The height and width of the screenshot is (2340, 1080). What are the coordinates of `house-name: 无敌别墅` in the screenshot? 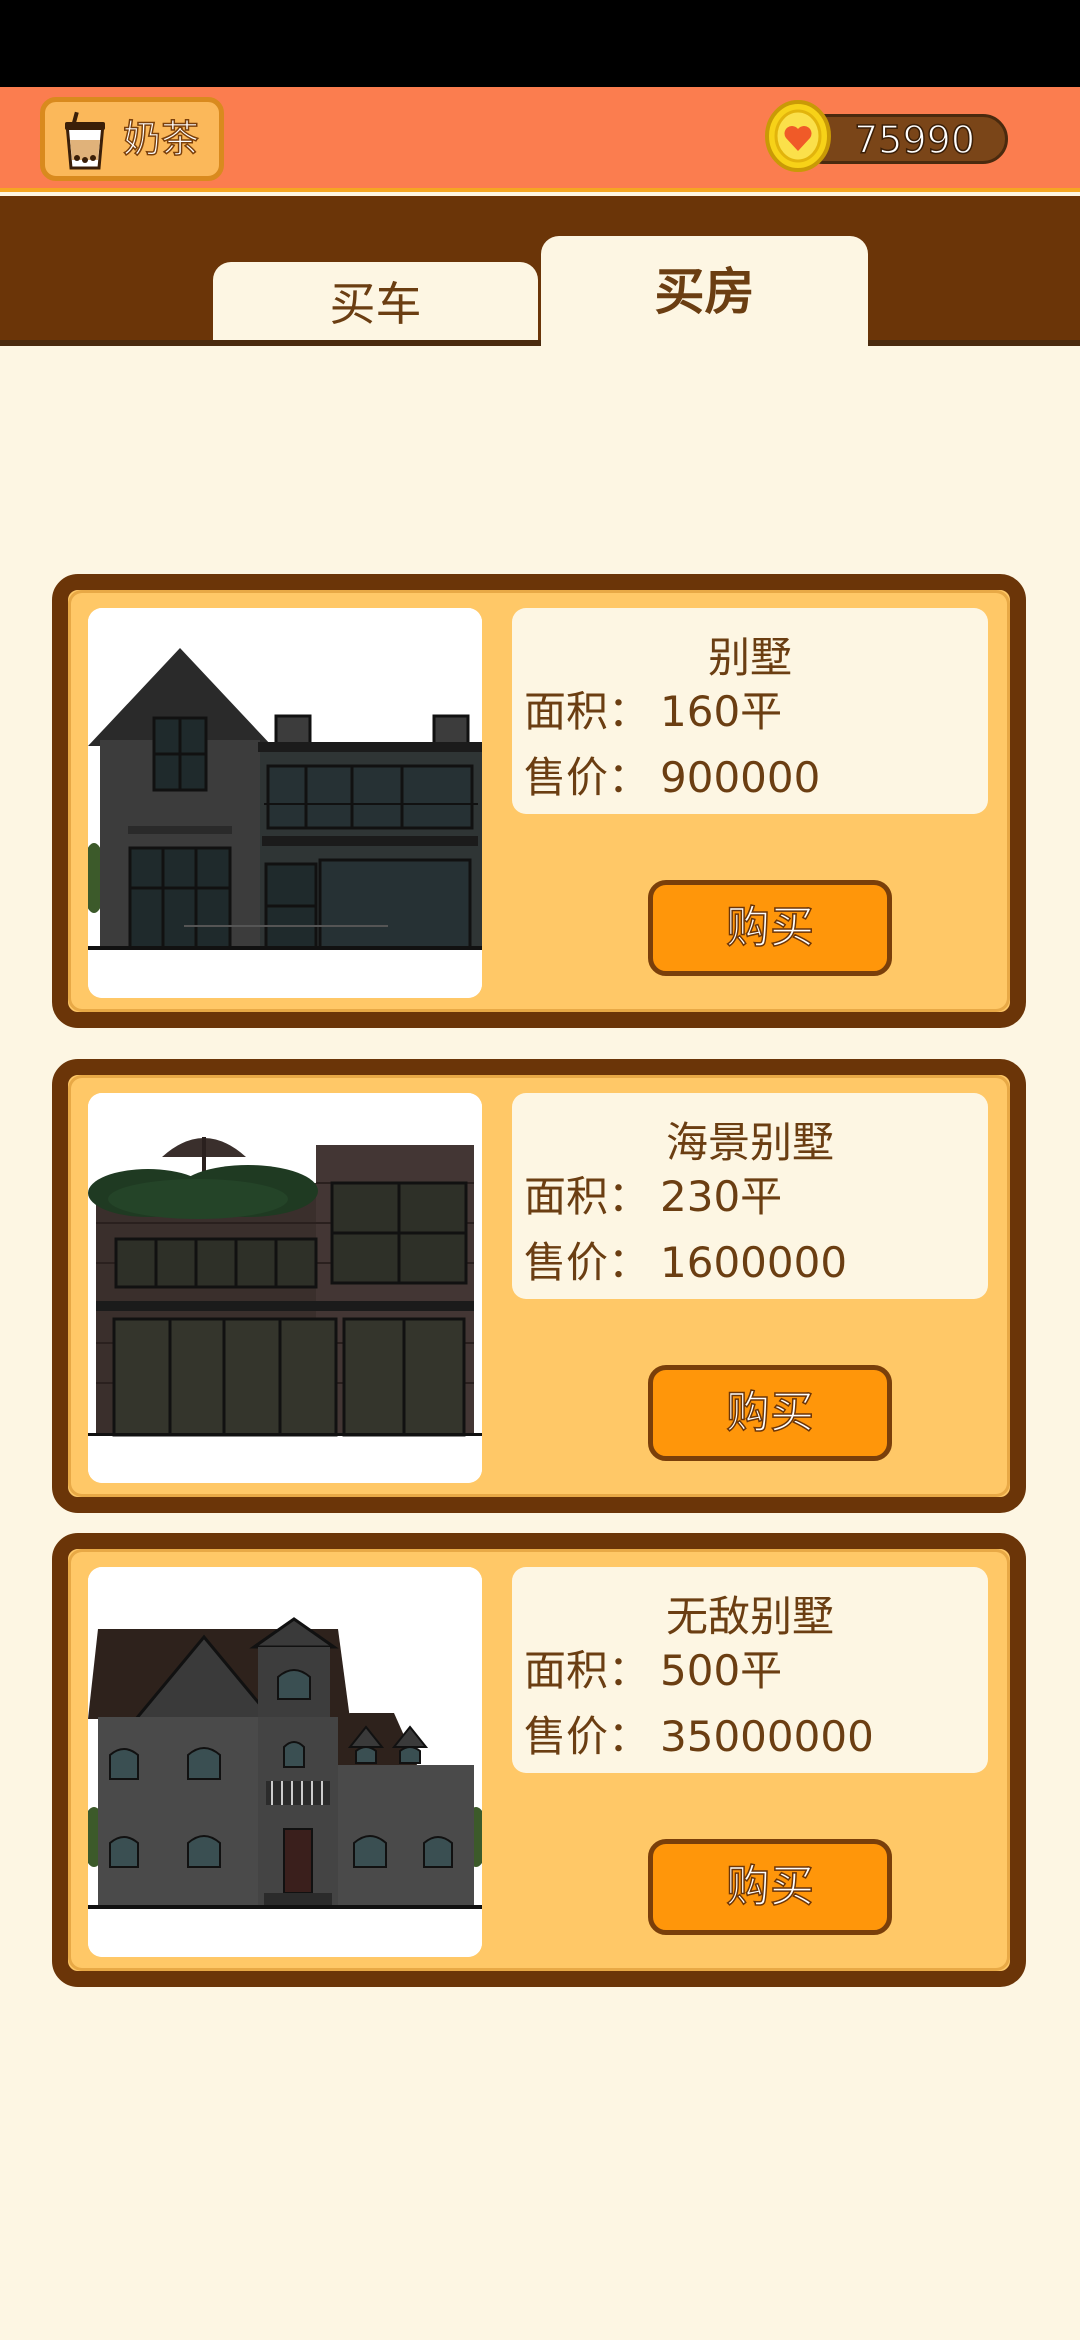 It's located at (749, 1616).